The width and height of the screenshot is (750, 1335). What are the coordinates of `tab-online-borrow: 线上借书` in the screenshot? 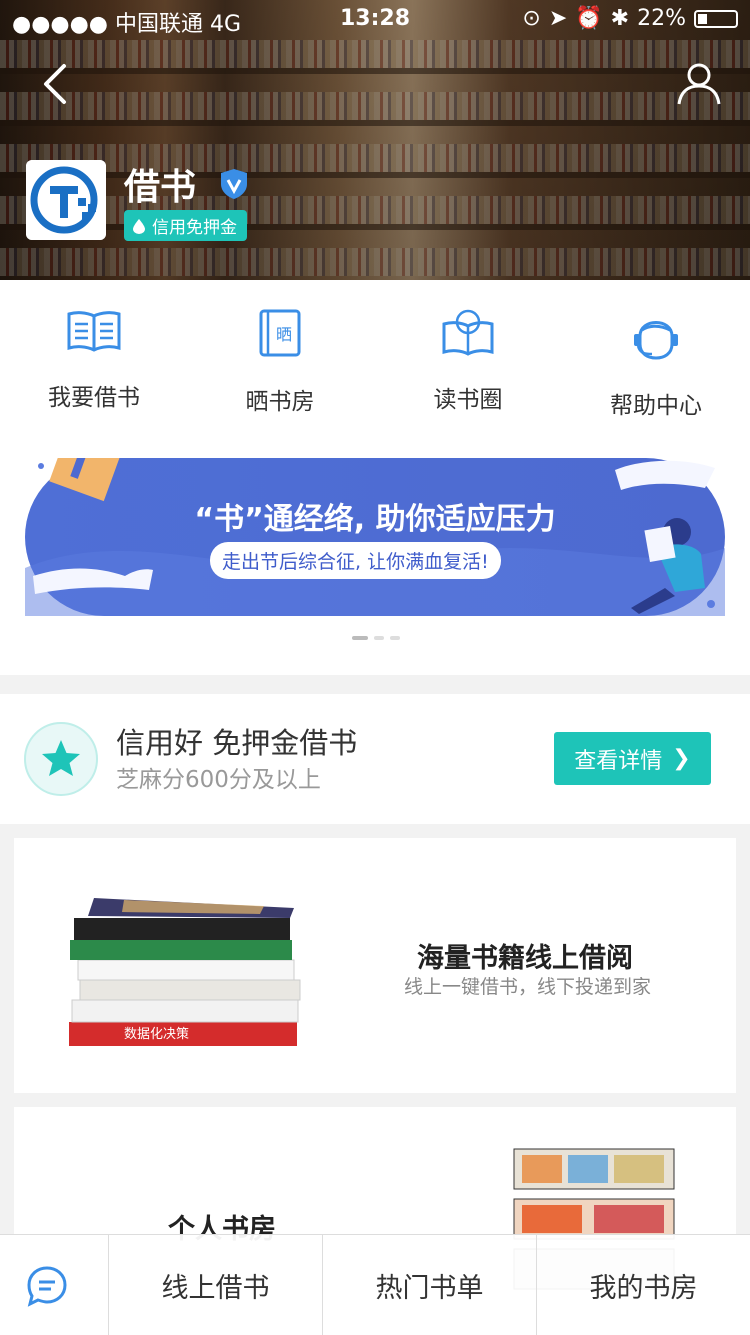 It's located at (215, 1285).